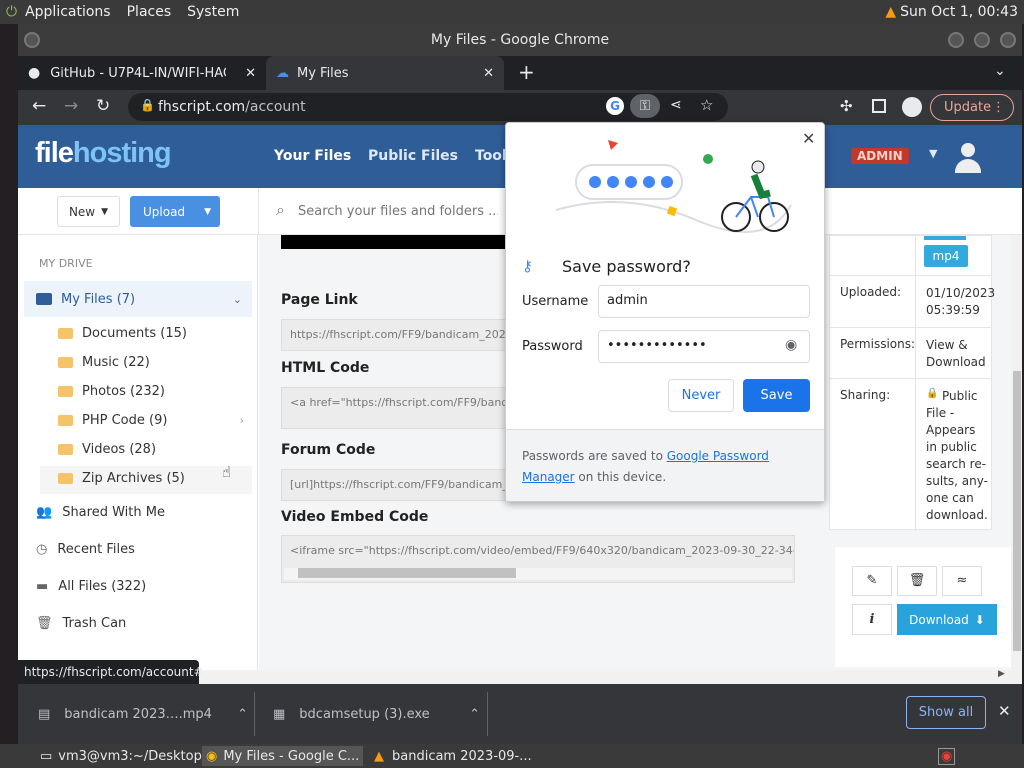 The image size is (1024, 768). What do you see at coordinates (808, 138) in the screenshot?
I see `close-popup-icon: ✕` at bounding box center [808, 138].